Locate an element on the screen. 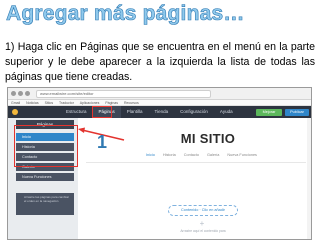 The image size is (320, 240). plus-icon: + is located at coordinates (202, 224).